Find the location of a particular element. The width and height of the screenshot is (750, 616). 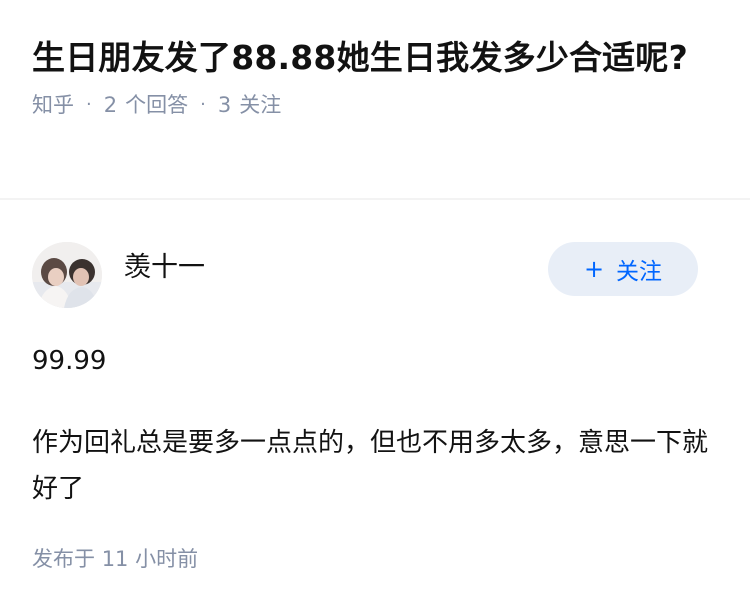

question-title: 生日朋友发了88.88她生日我发多少合适呢? is located at coordinates (377, 58).